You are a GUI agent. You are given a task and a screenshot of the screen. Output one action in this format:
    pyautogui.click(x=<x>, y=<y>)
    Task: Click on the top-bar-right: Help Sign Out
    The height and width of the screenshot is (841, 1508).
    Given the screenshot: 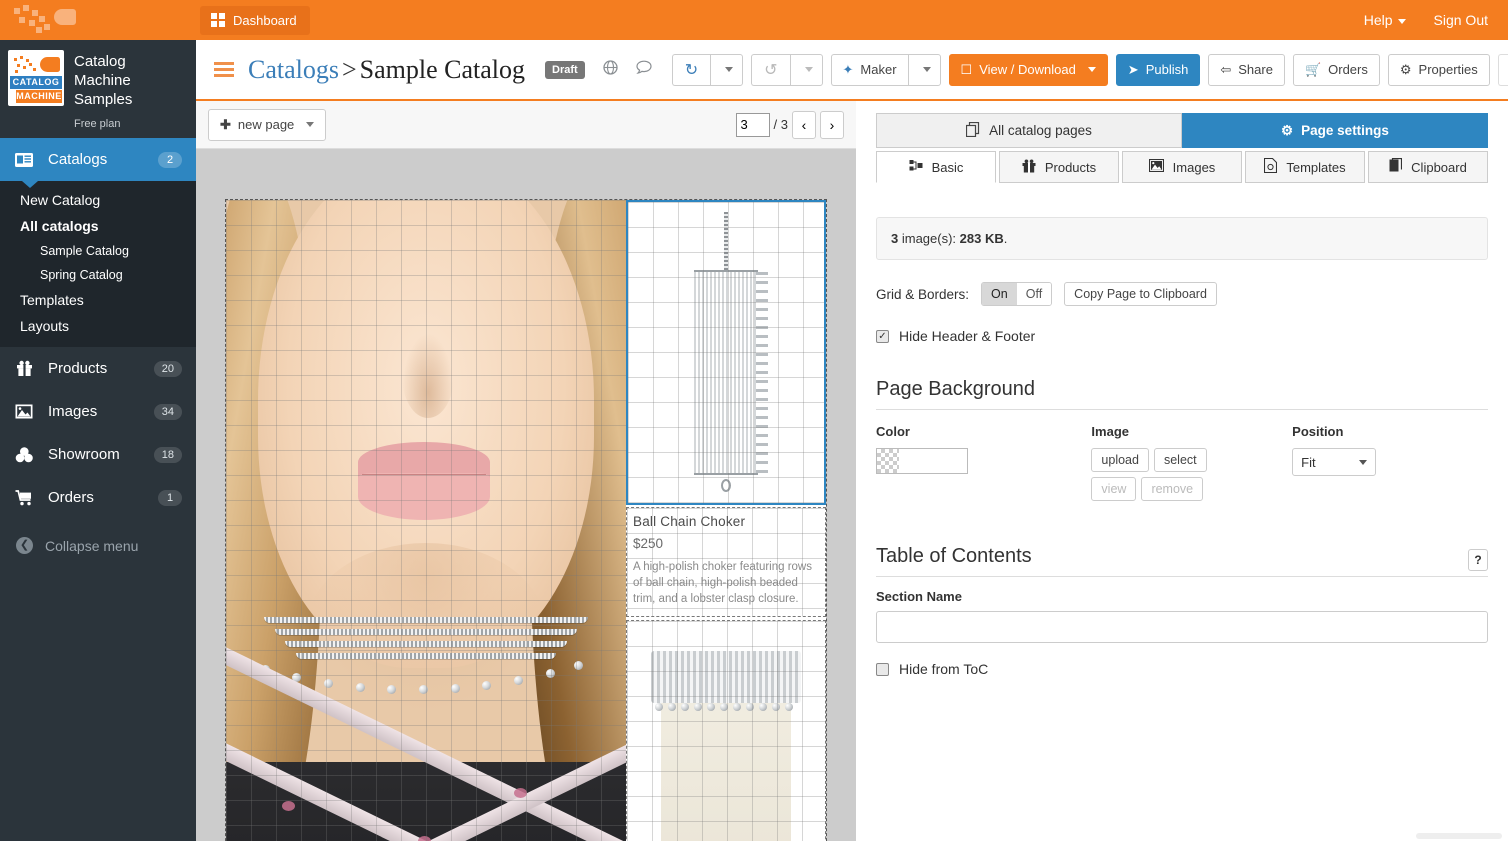 What is the action you would take?
    pyautogui.click(x=1436, y=20)
    